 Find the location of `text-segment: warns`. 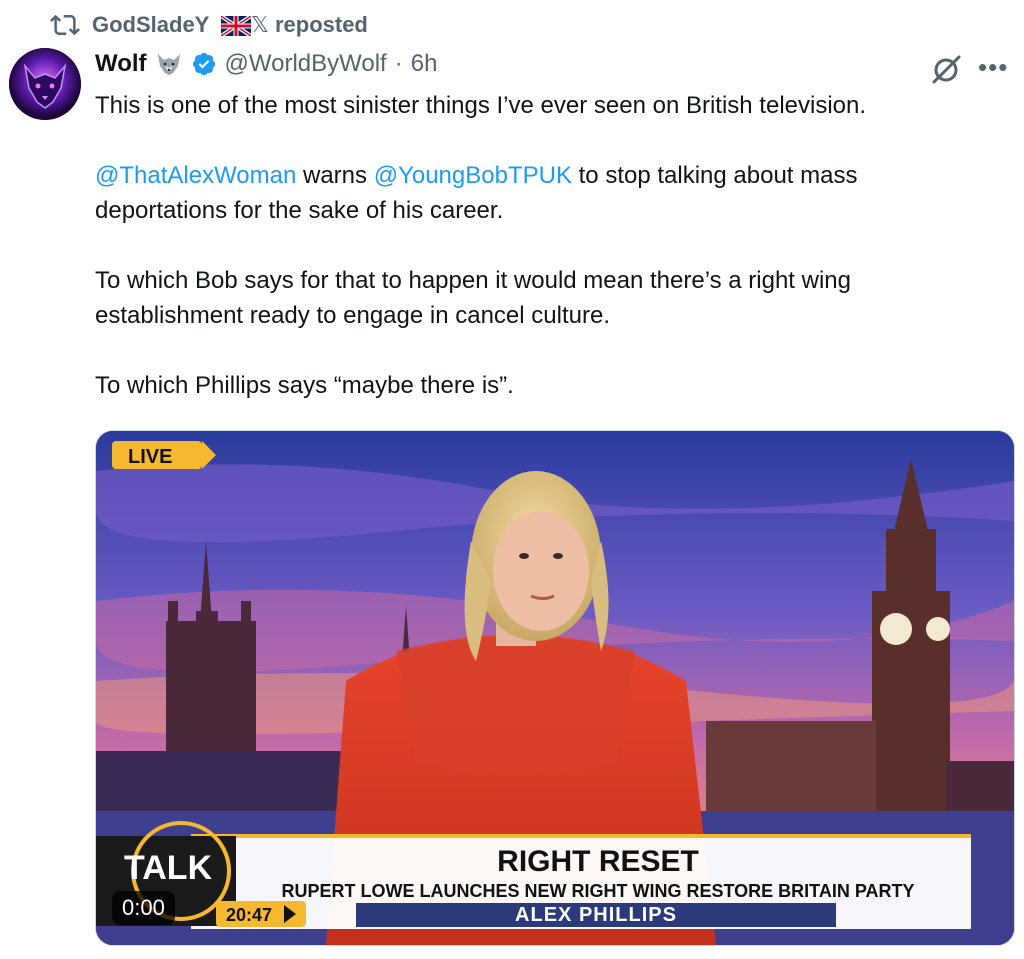

text-segment: warns is located at coordinates (335, 175).